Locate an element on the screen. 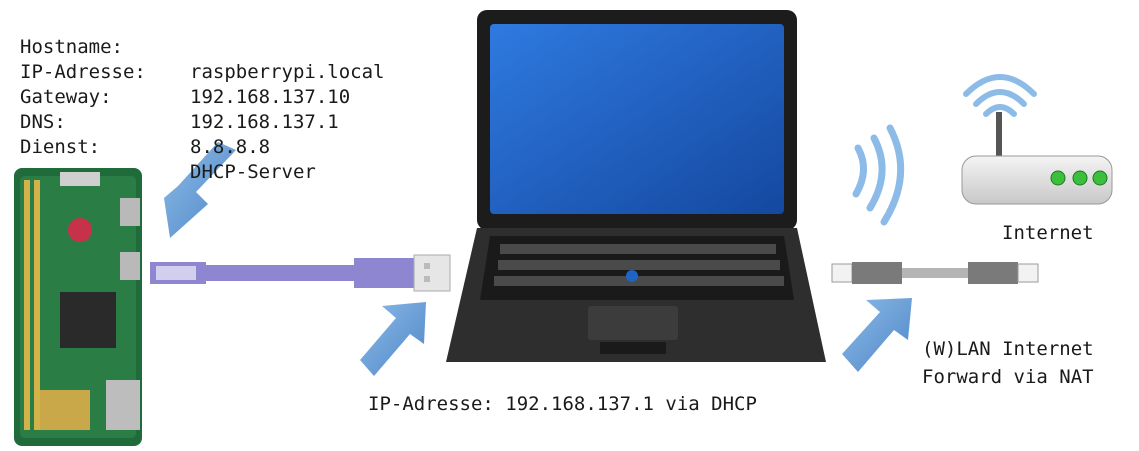 This screenshot has height=451, width=1139. sd-card-slot is located at coordinates (123, 405).